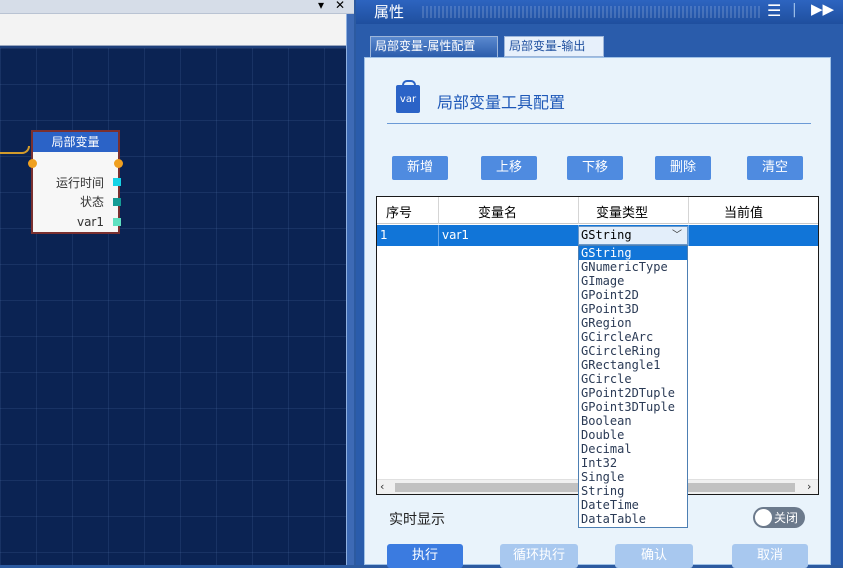 Image resolution: width=843 pixels, height=568 pixels. Describe the element at coordinates (633, 393) in the screenshot. I see `type-option: GPoint2DTuple` at that location.